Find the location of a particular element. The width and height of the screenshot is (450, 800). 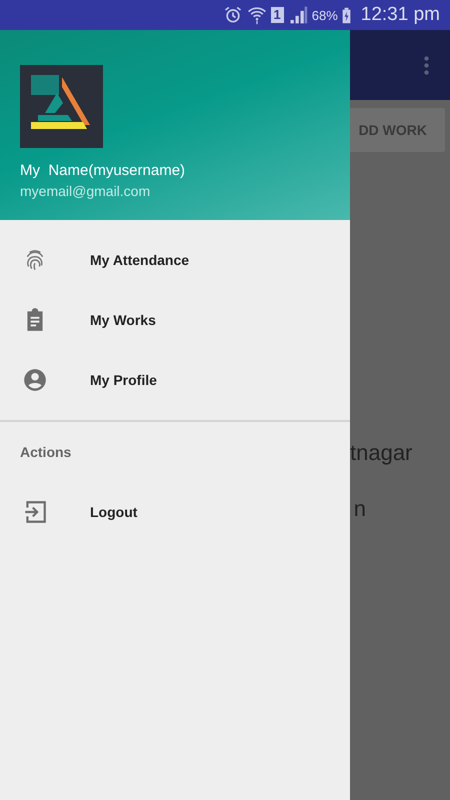

drawer-item: Logout is located at coordinates (175, 512).